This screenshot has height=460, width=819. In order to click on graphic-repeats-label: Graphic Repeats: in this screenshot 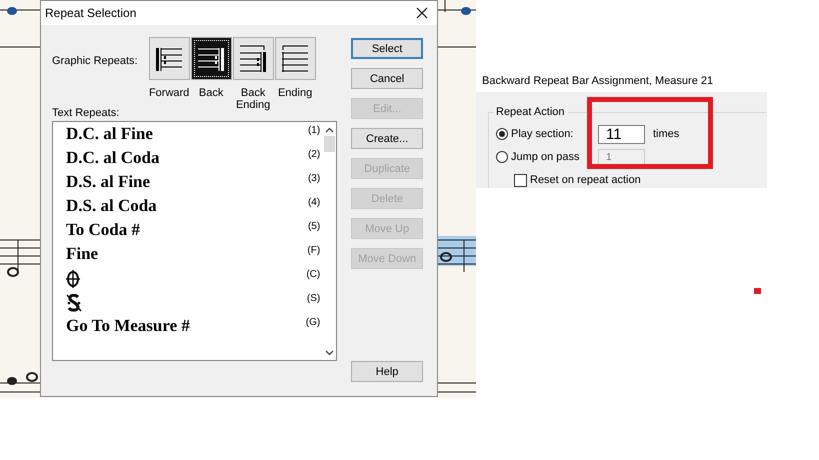, I will do `click(95, 61)`.